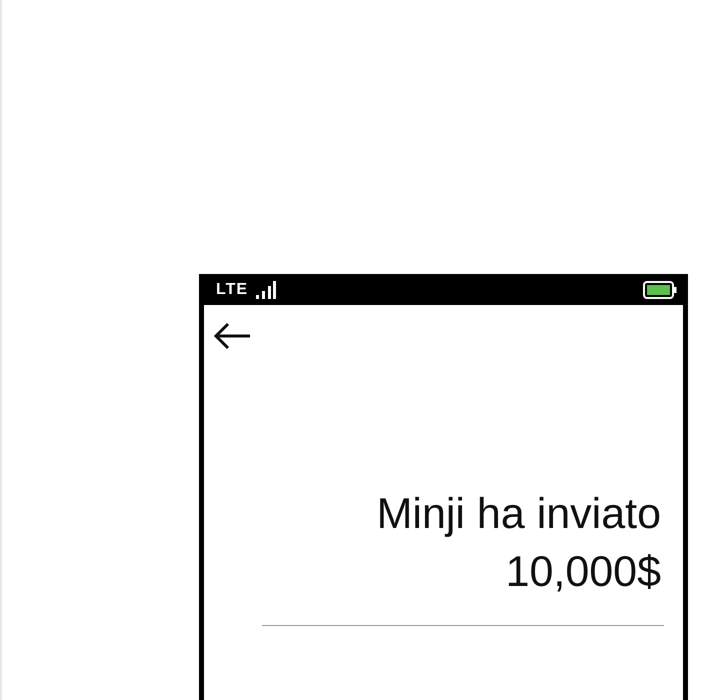 Image resolution: width=720 pixels, height=700 pixels. Describe the element at coordinates (232, 290) in the screenshot. I see `network-label: LTE` at that location.